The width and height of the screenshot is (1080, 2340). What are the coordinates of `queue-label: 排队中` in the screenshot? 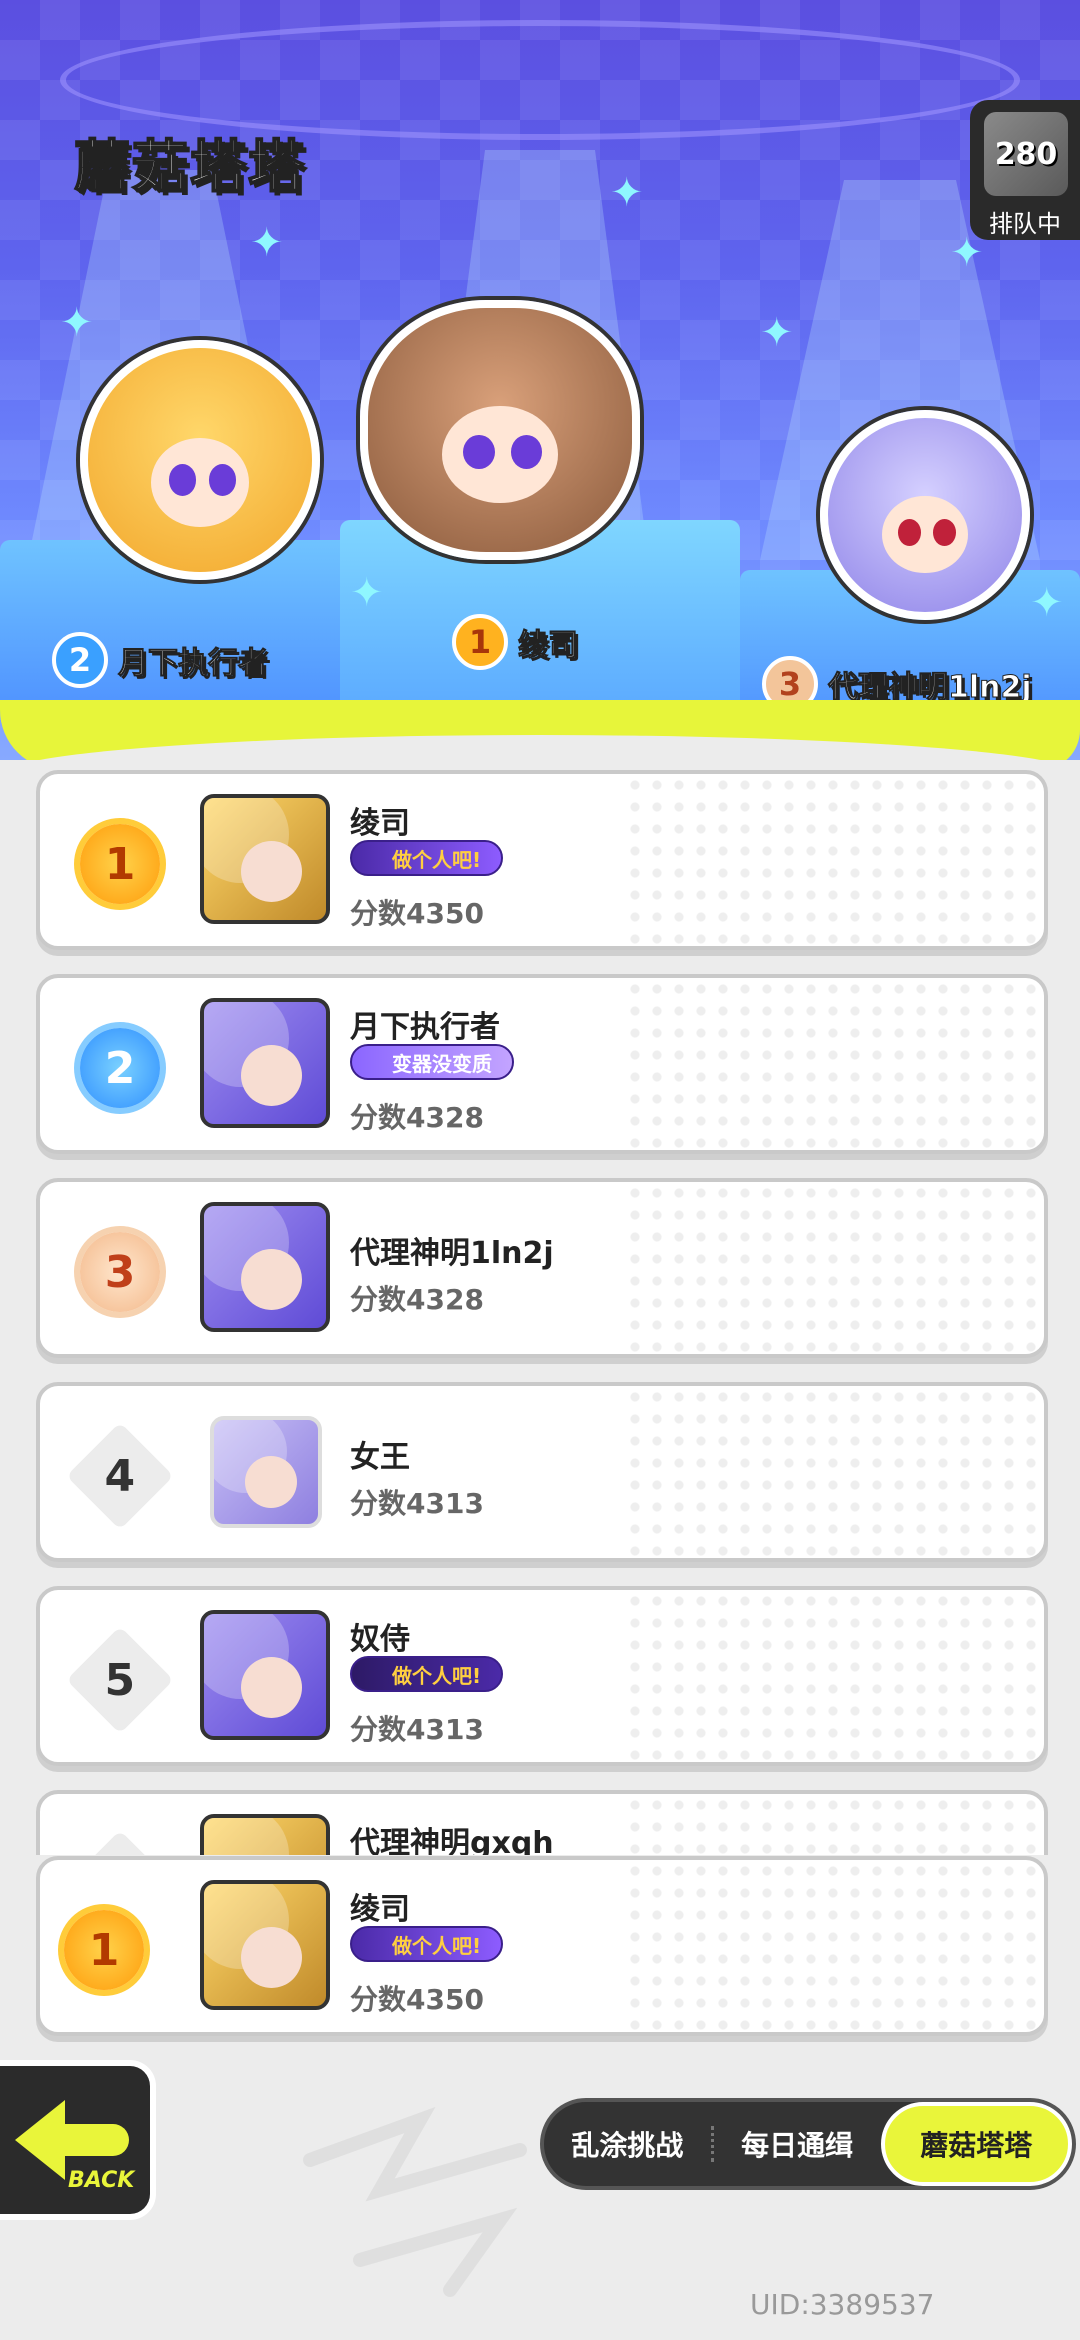 It's located at (1025, 224).